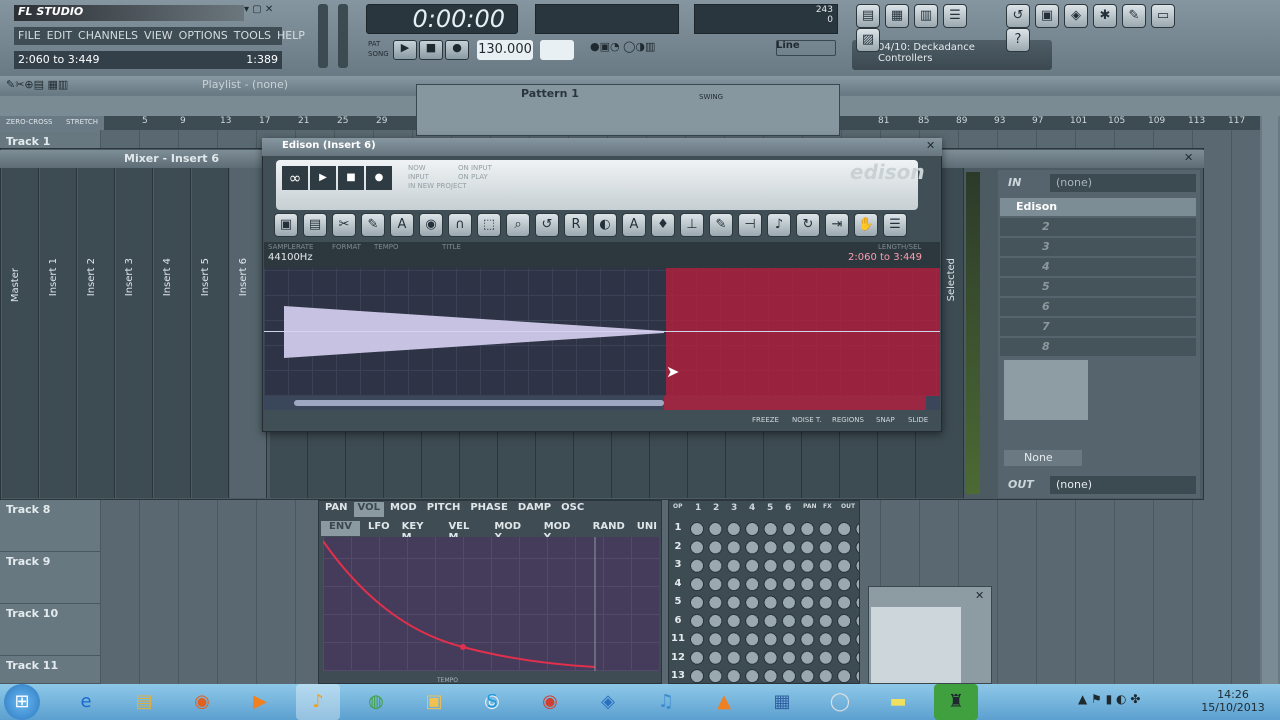 Image resolution: width=1280 pixels, height=720 pixels. What do you see at coordinates (20, 333) in the screenshot?
I see `mixer-strip-master: Master` at bounding box center [20, 333].